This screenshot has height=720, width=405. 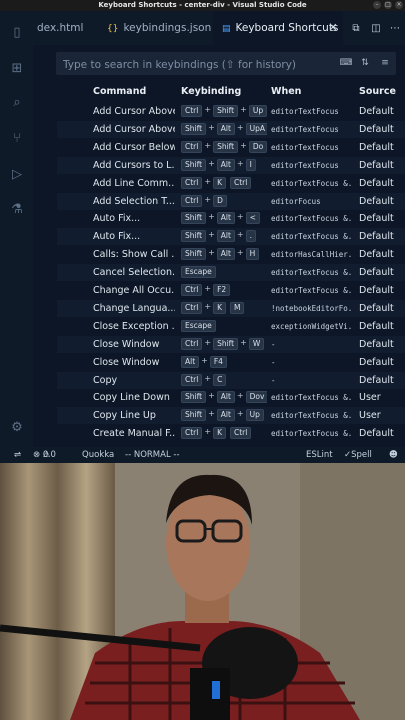 What do you see at coordinates (231, 93) in the screenshot?
I see `table-header: Command Keybinding When Source` at bounding box center [231, 93].